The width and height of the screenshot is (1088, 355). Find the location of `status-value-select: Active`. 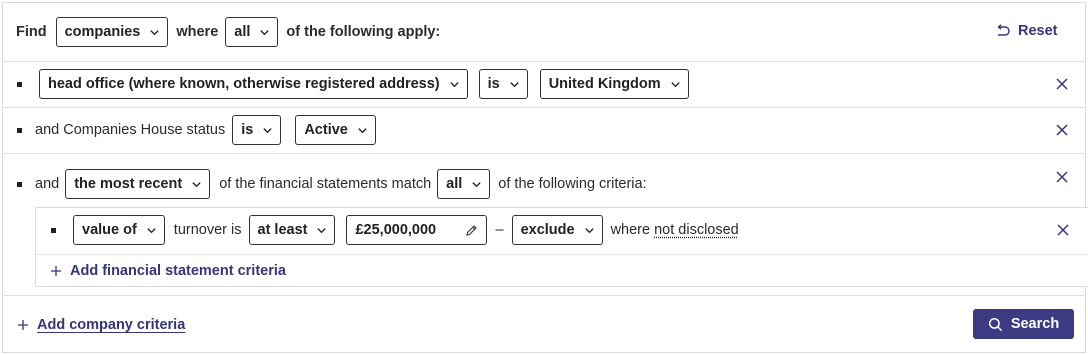

status-value-select: Active is located at coordinates (335, 130).